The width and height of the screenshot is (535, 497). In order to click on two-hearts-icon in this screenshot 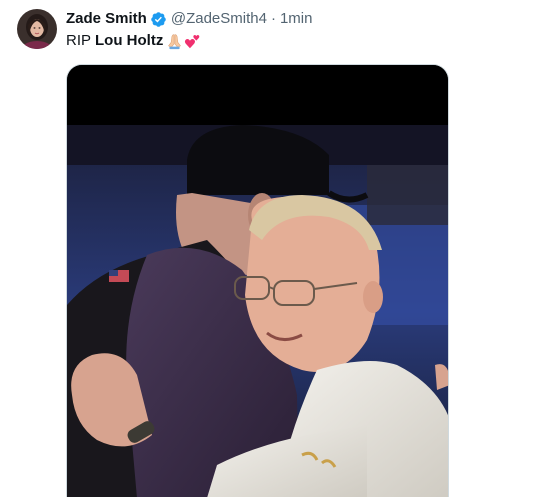, I will do `click(192, 41)`.